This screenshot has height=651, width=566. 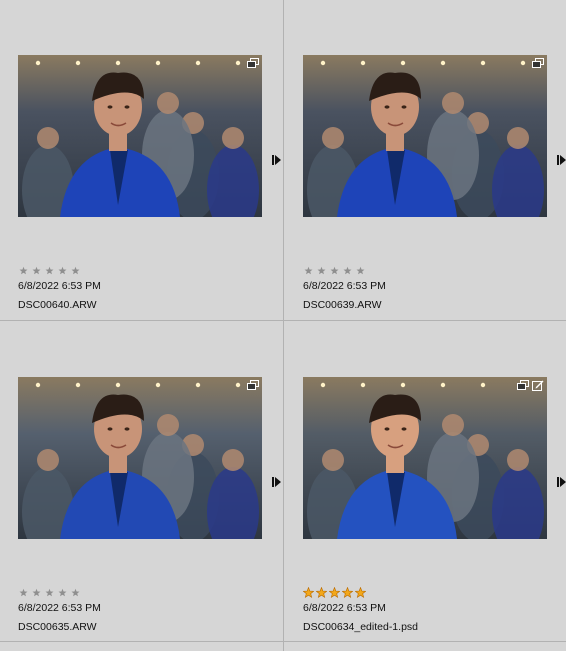 I want to click on row-divider, so click(x=283, y=320).